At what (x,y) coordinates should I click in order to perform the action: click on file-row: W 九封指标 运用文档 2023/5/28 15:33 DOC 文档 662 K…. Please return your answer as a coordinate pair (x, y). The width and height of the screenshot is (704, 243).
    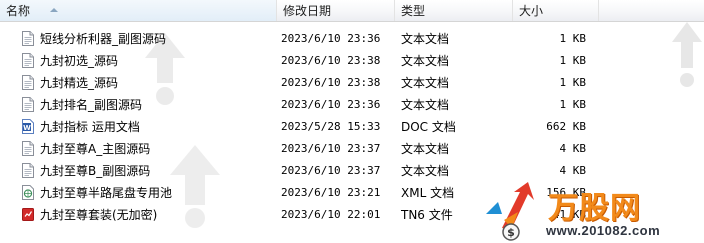
    Looking at the image, I should click on (352, 127).